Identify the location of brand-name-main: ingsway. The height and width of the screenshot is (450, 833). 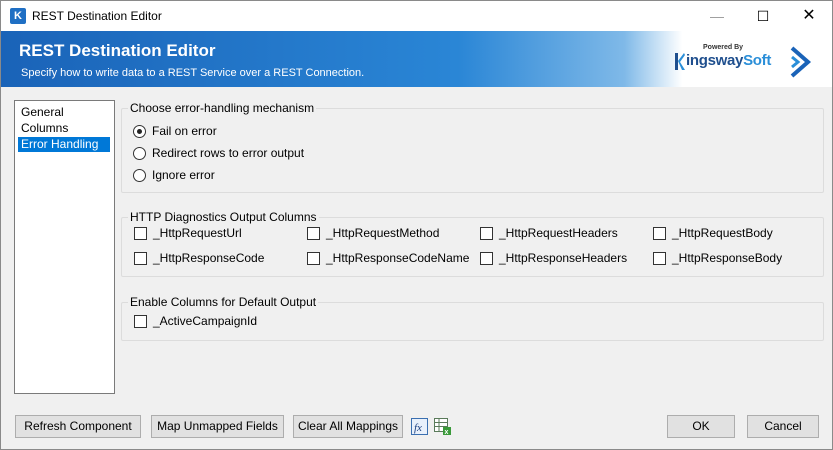
(715, 60).